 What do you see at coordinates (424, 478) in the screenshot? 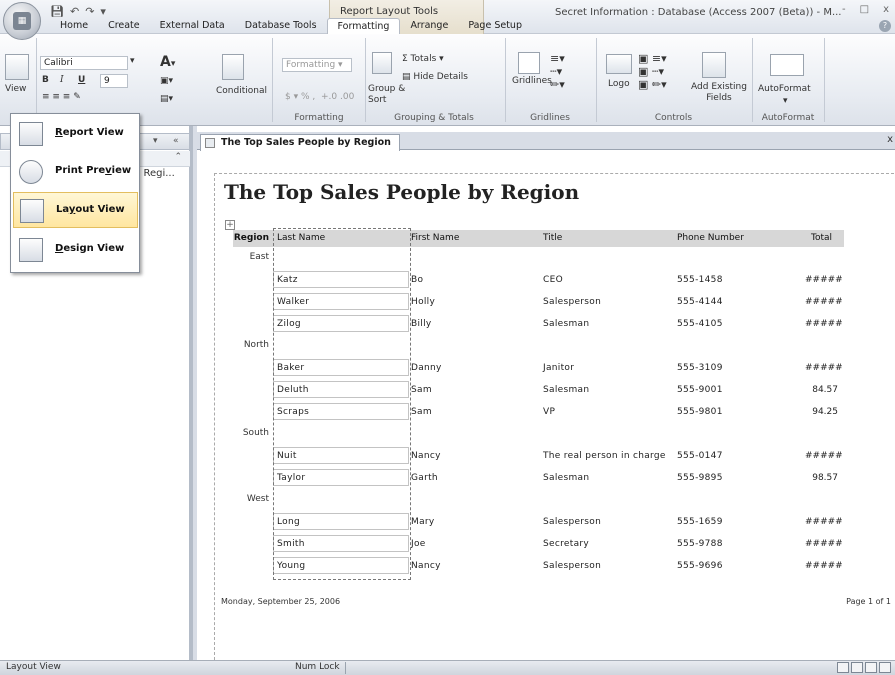
I see `first-name-cell: Garth` at bounding box center [424, 478].